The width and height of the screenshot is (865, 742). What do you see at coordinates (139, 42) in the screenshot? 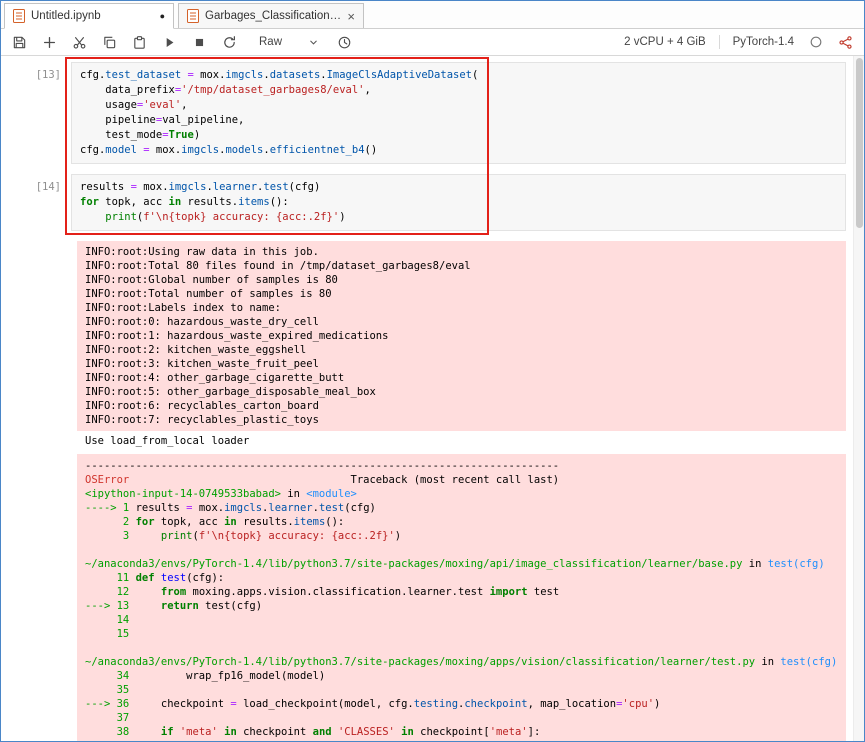
I see `paste-cell-button` at bounding box center [139, 42].